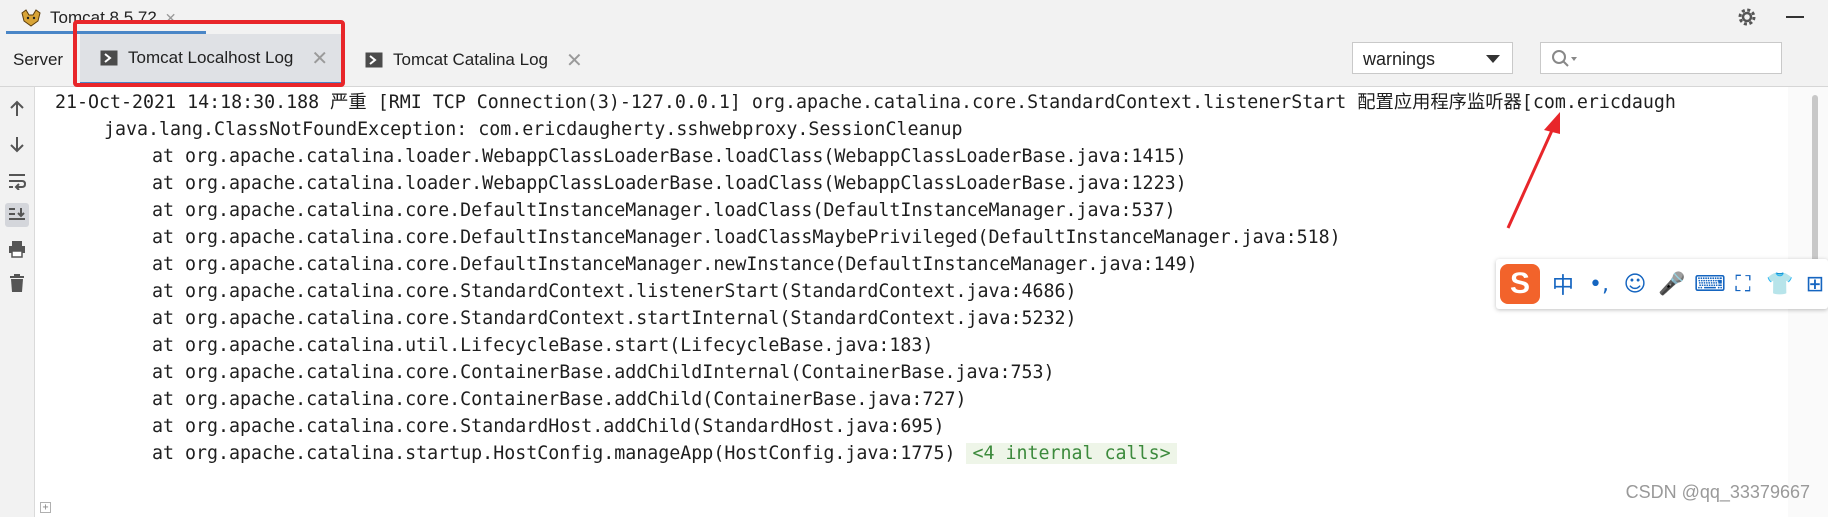  I want to click on internal-calls-link: <4 internal calls>, so click(1071, 453).